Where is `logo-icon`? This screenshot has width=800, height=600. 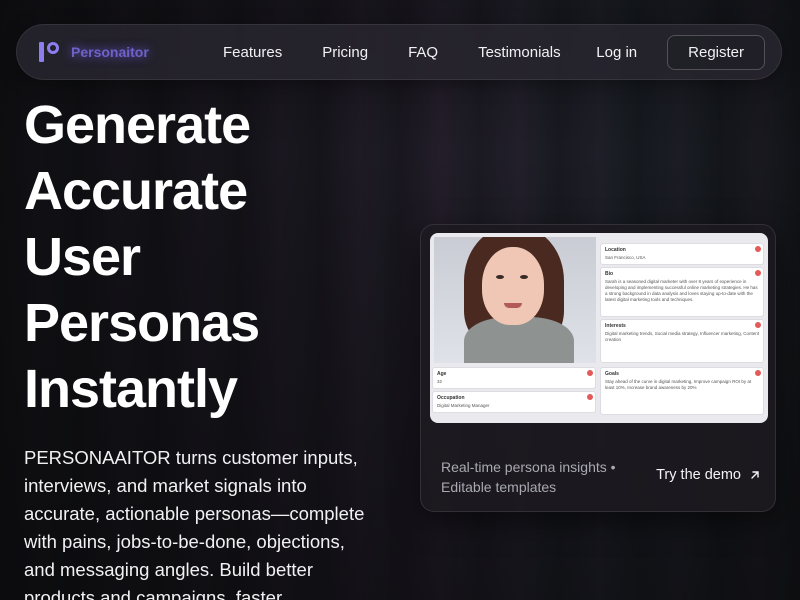 logo-icon is located at coordinates (50, 52).